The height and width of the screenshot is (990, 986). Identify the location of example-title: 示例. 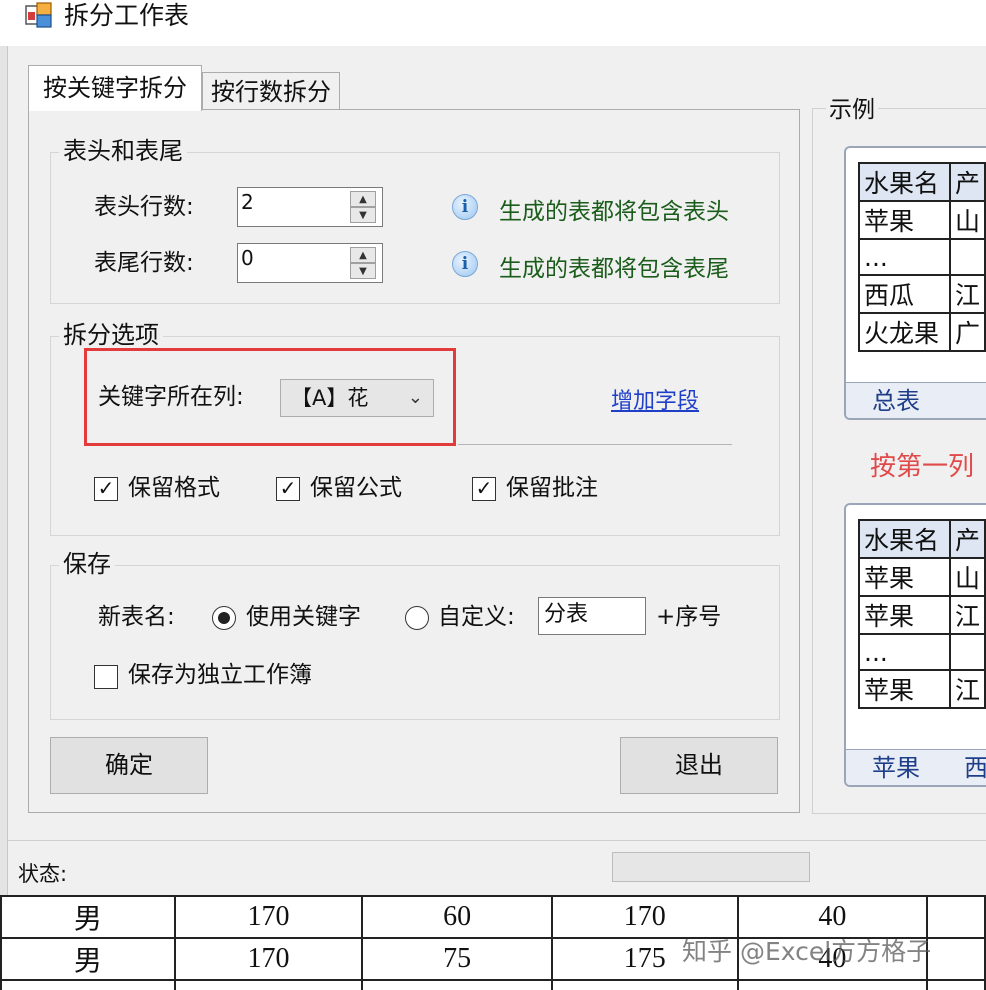
(852, 107).